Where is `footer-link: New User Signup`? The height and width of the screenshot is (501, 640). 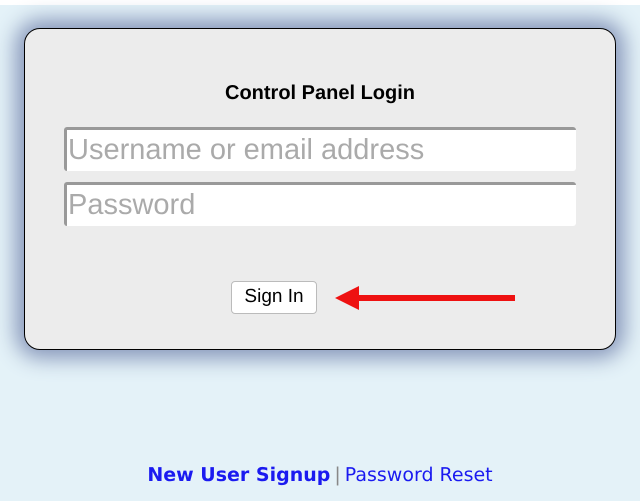
footer-link: New User Signup is located at coordinates (238, 475).